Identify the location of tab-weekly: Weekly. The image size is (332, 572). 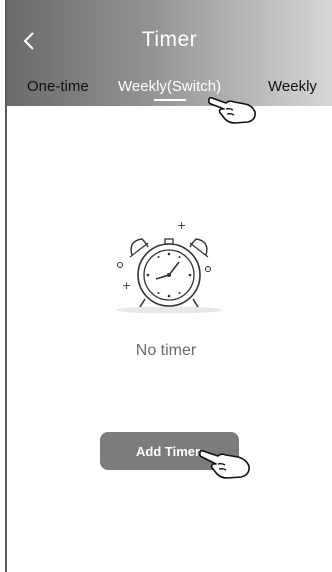
(292, 86).